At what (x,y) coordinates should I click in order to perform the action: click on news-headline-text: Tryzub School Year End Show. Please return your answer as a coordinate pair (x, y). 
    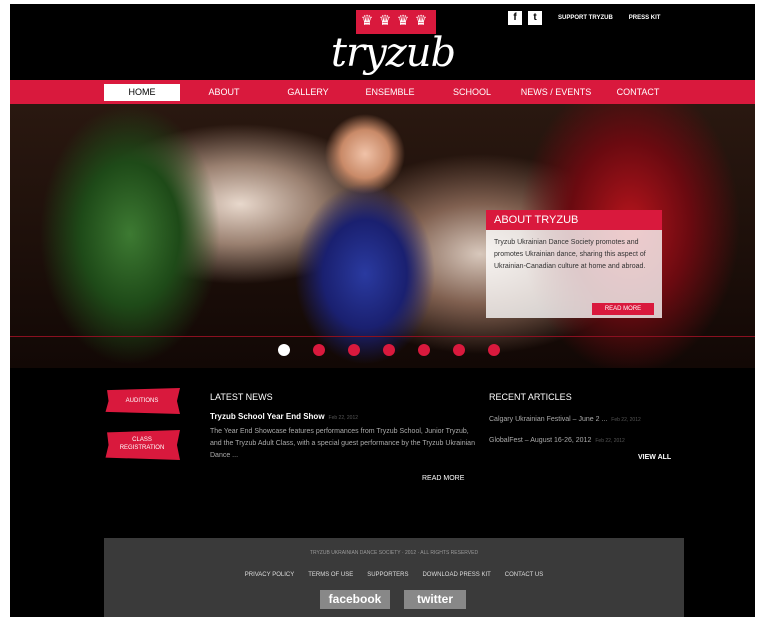
    Looking at the image, I should click on (267, 416).